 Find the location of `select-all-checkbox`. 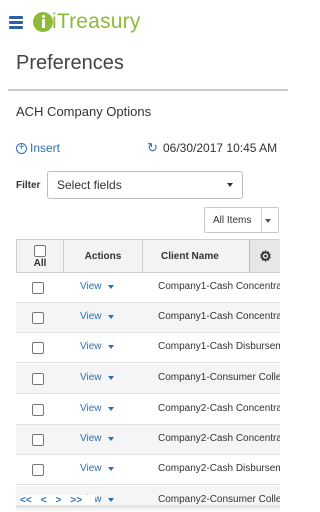

select-all-checkbox is located at coordinates (40, 251).